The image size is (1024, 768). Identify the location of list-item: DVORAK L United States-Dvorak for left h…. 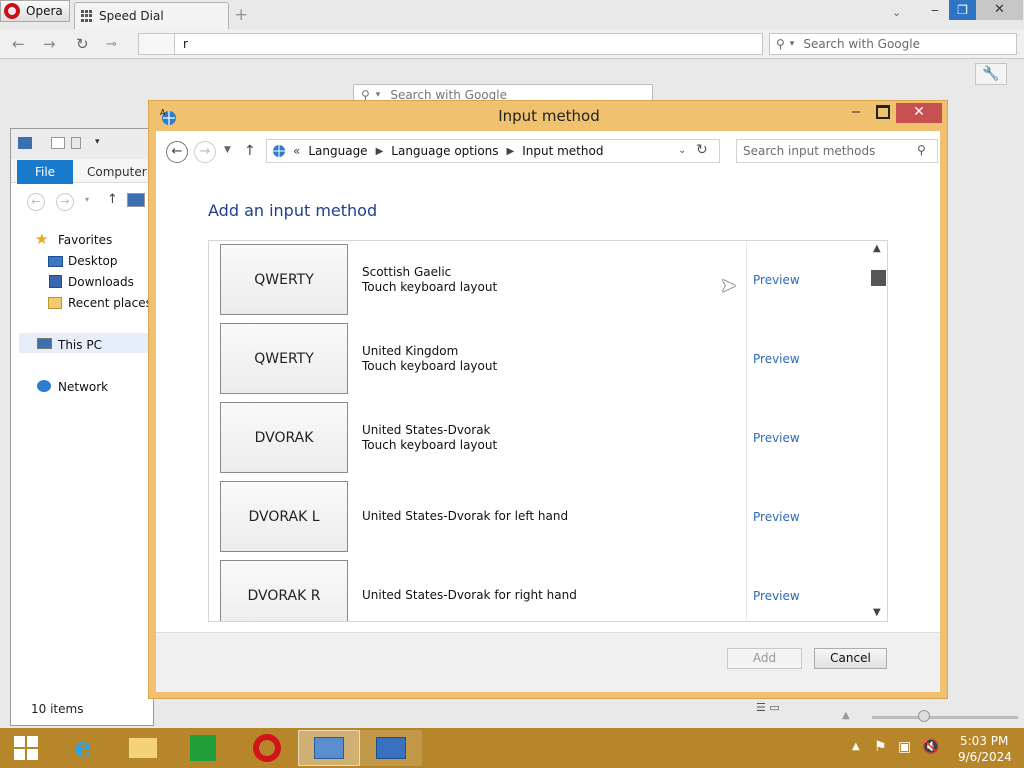
(548, 517).